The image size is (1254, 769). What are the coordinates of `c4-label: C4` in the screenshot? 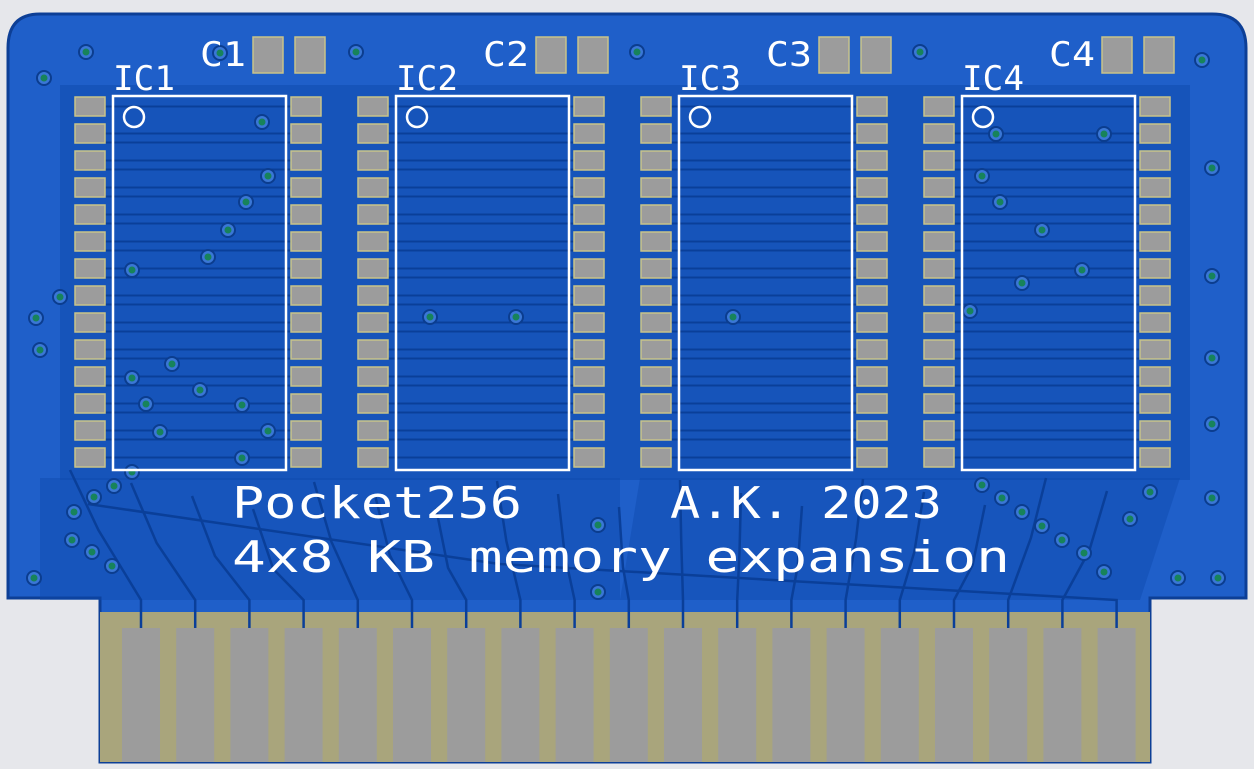 It's located at (1072, 55).